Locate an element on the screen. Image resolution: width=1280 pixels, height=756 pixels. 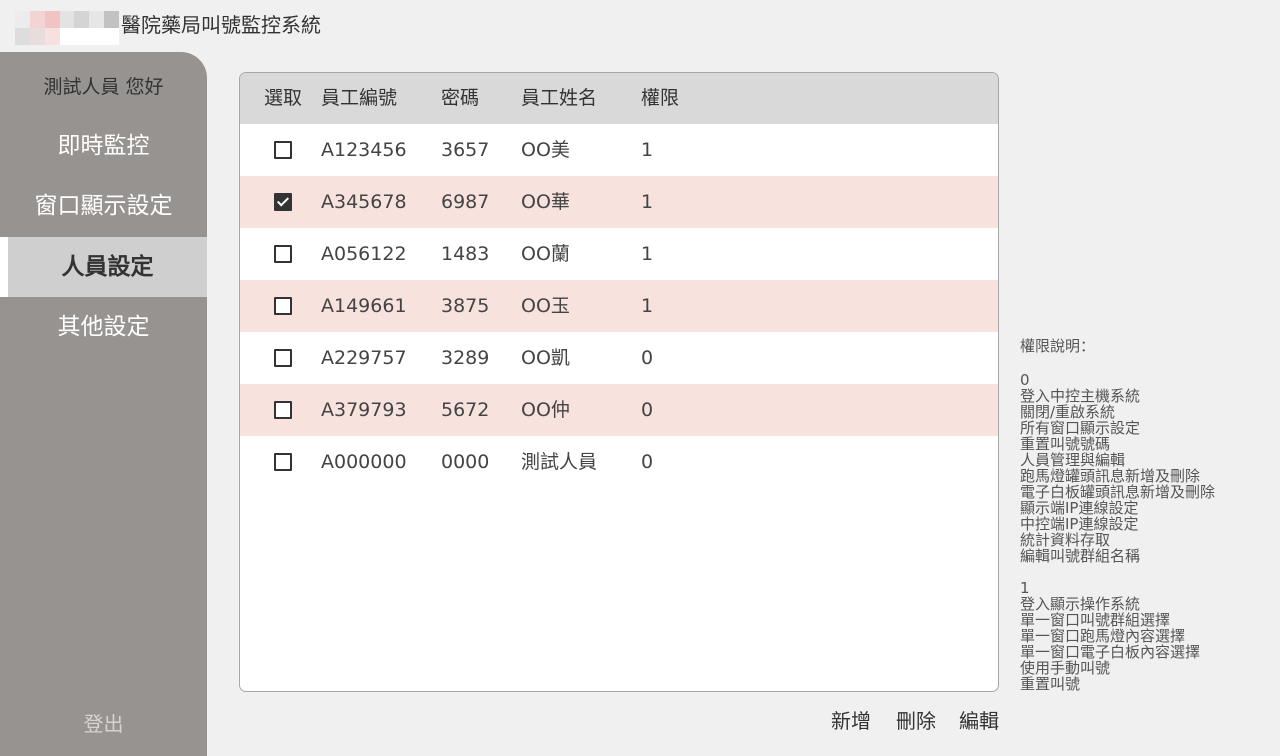
employee-id-cell: A000000 is located at coordinates (364, 462).